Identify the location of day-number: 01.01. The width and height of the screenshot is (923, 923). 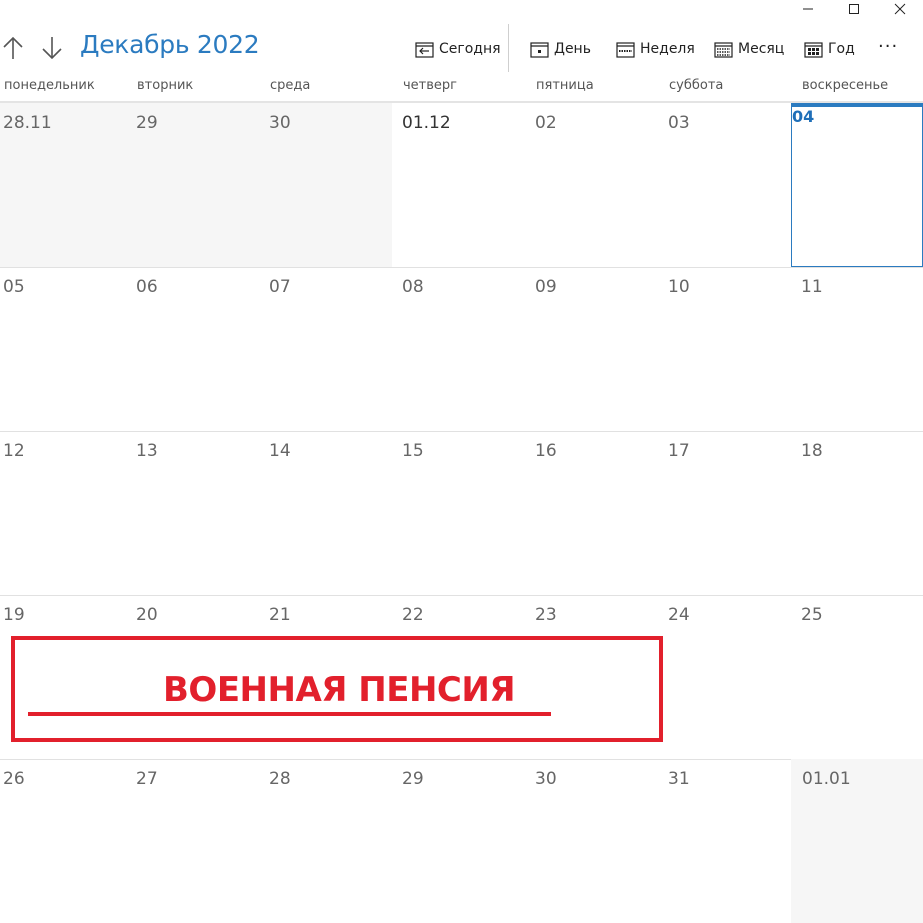
(826, 779).